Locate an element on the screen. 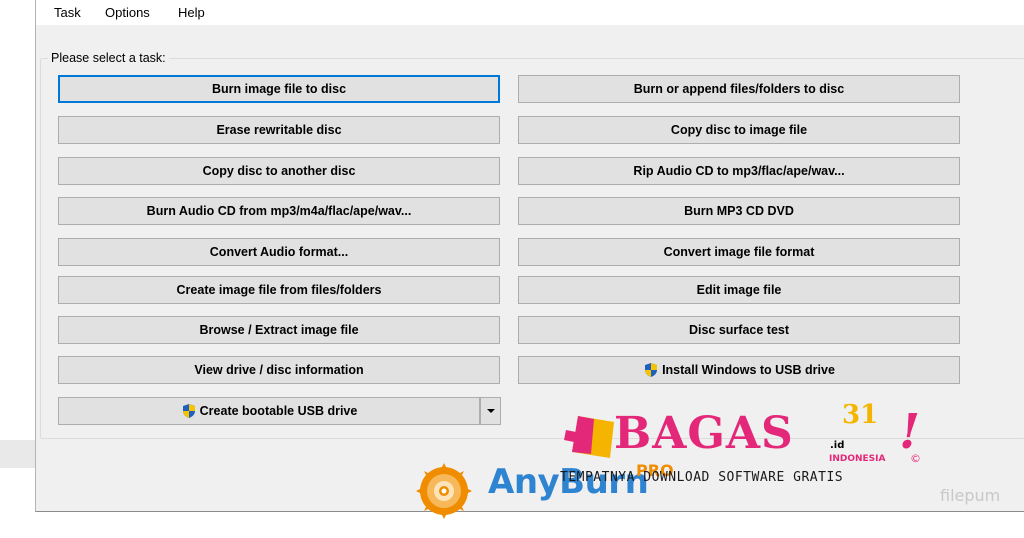  button-label: View drive / disc information is located at coordinates (279, 370).